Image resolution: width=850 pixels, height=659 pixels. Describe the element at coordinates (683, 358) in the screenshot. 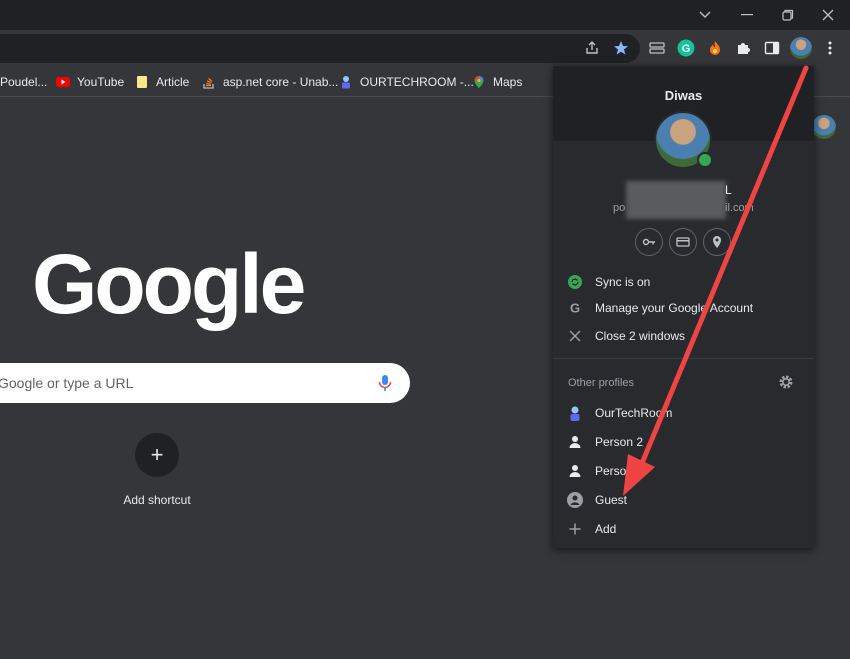

I see `menu-divider` at that location.